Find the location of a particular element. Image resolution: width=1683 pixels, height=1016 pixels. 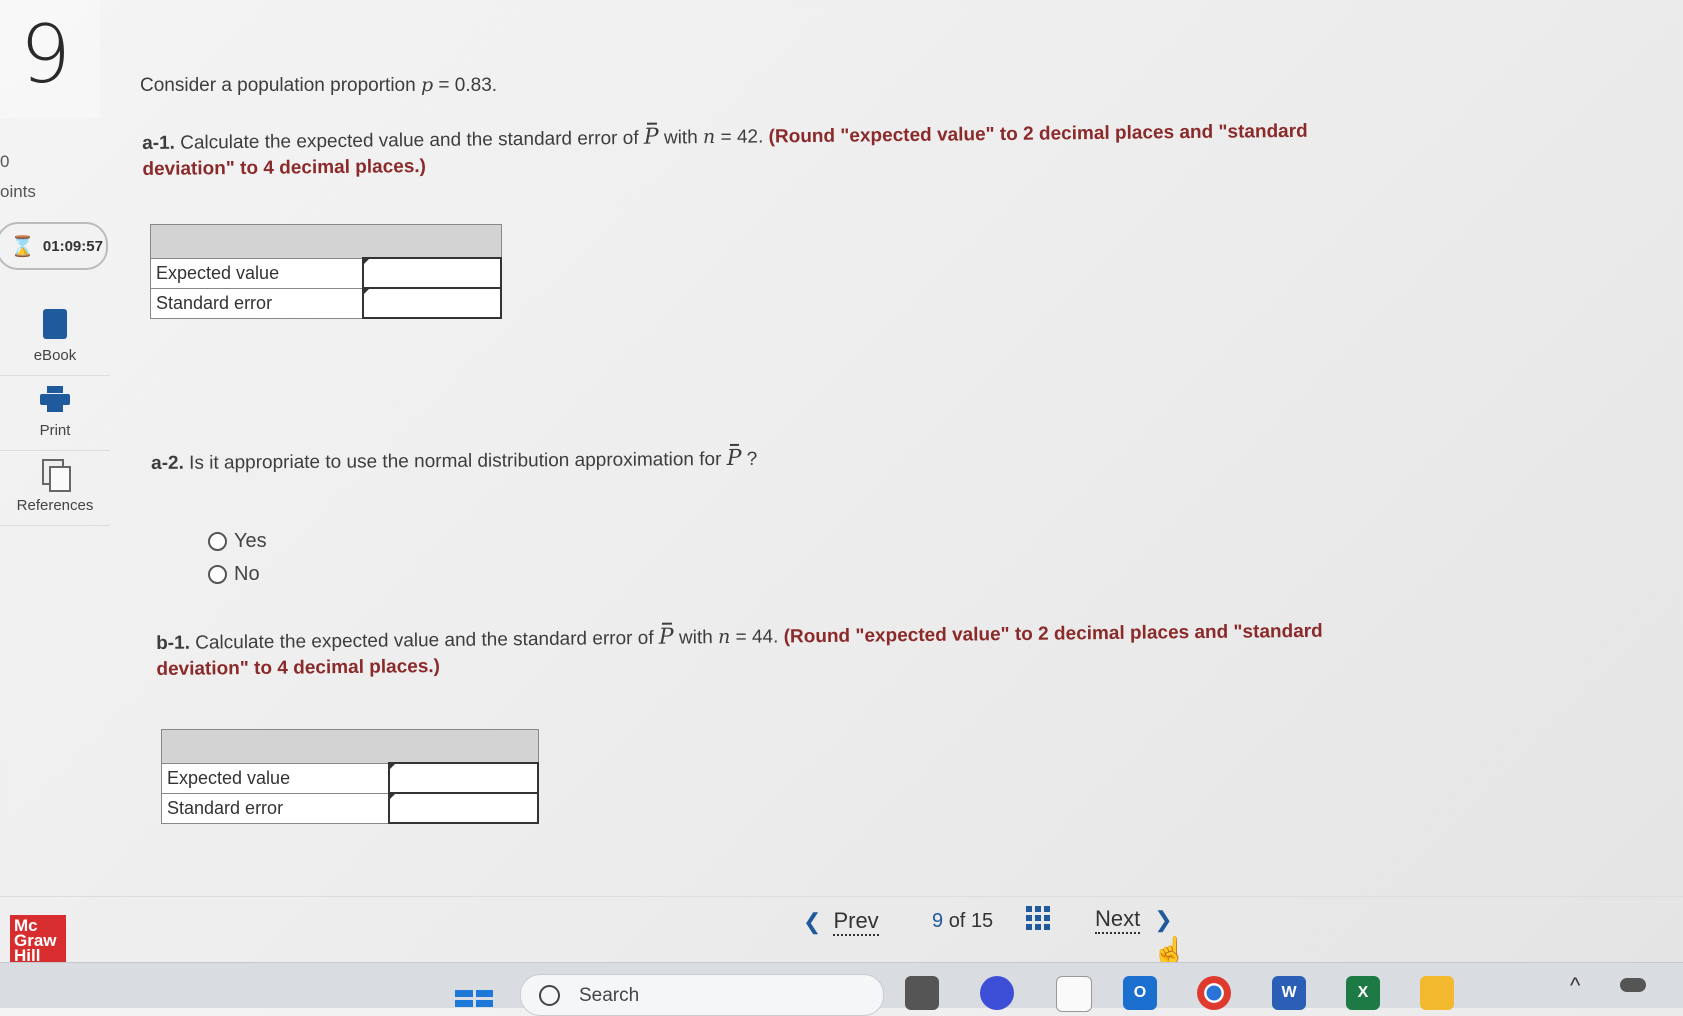

chevron-right-icon: ❯ is located at coordinates (1163, 919).